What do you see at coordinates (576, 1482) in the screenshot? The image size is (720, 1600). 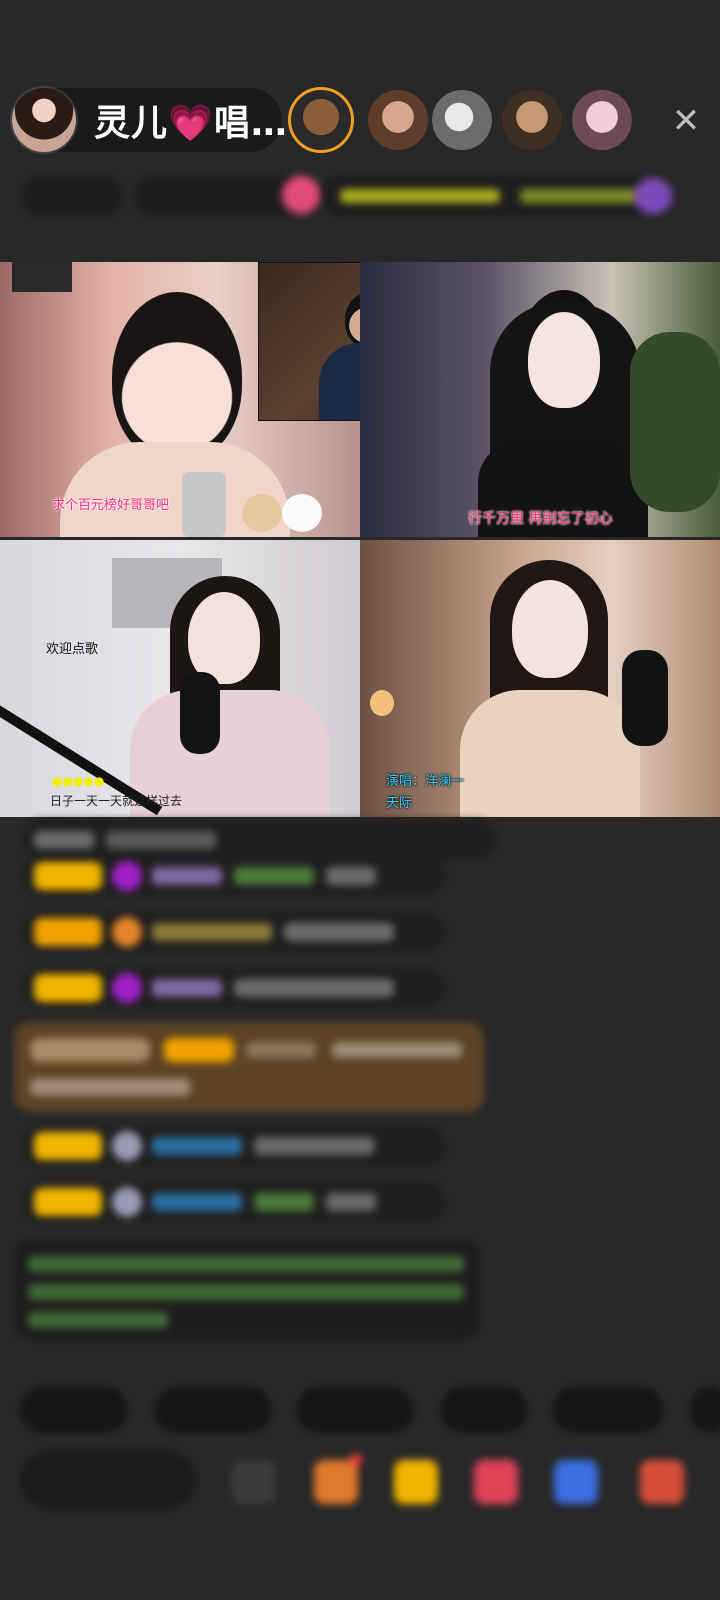 I see `game-icon` at bounding box center [576, 1482].